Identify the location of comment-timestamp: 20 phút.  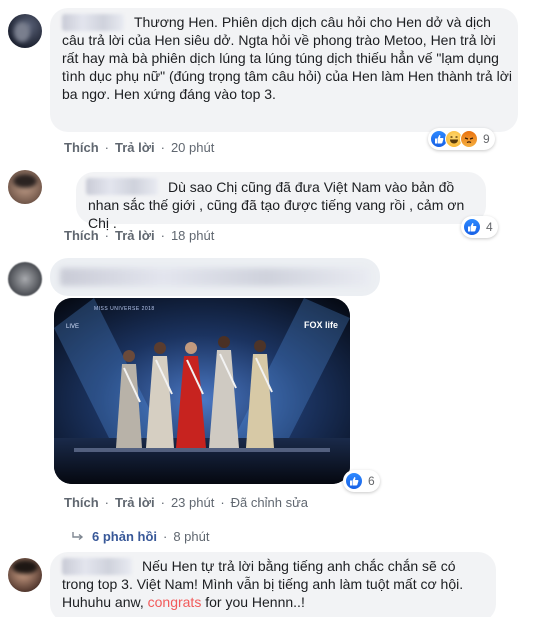
(192, 147).